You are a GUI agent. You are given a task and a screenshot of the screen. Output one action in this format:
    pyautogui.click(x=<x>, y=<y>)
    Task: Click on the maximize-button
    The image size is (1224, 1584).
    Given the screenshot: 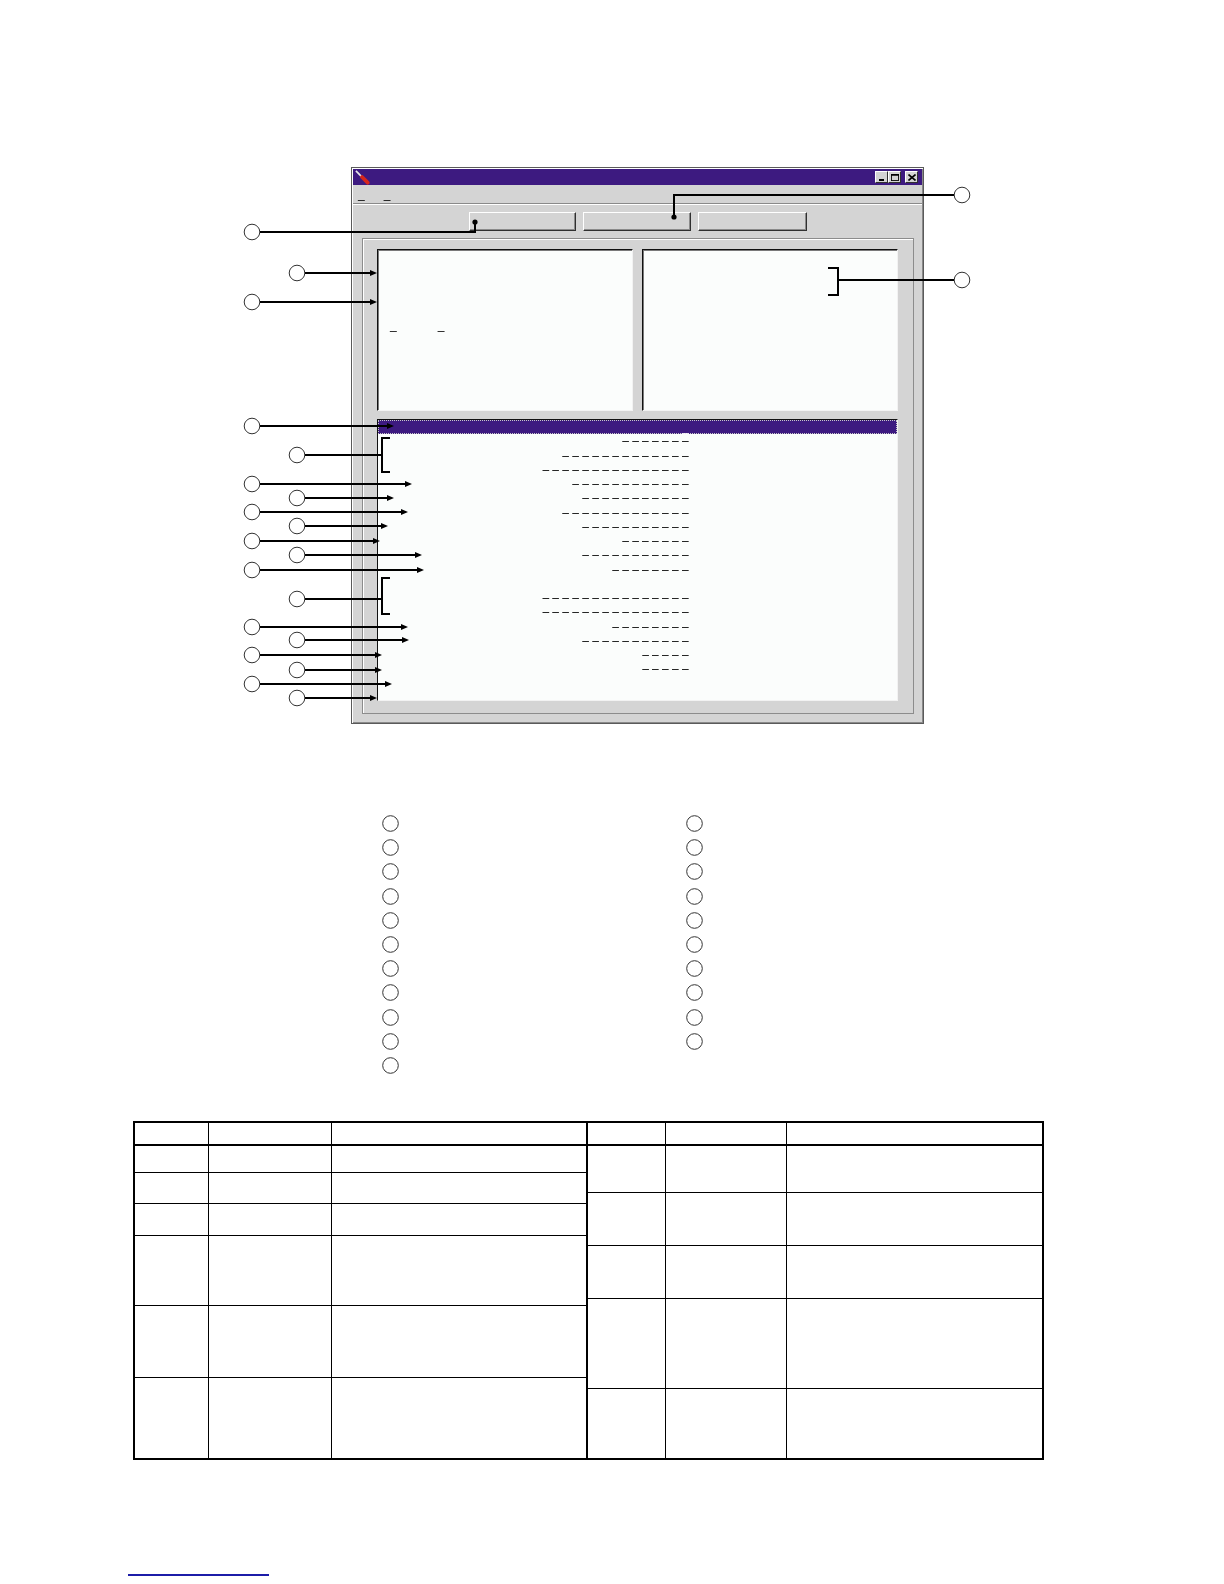 What is the action you would take?
    pyautogui.click(x=894, y=177)
    